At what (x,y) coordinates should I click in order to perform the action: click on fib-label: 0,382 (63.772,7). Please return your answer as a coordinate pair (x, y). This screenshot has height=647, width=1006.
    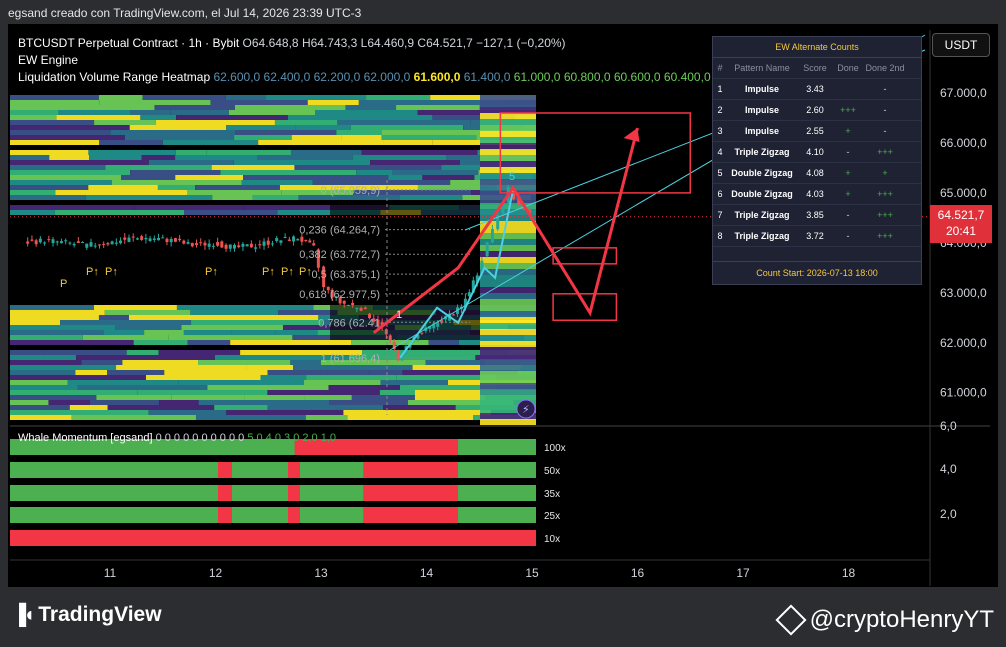
    Looking at the image, I should click on (339, 255).